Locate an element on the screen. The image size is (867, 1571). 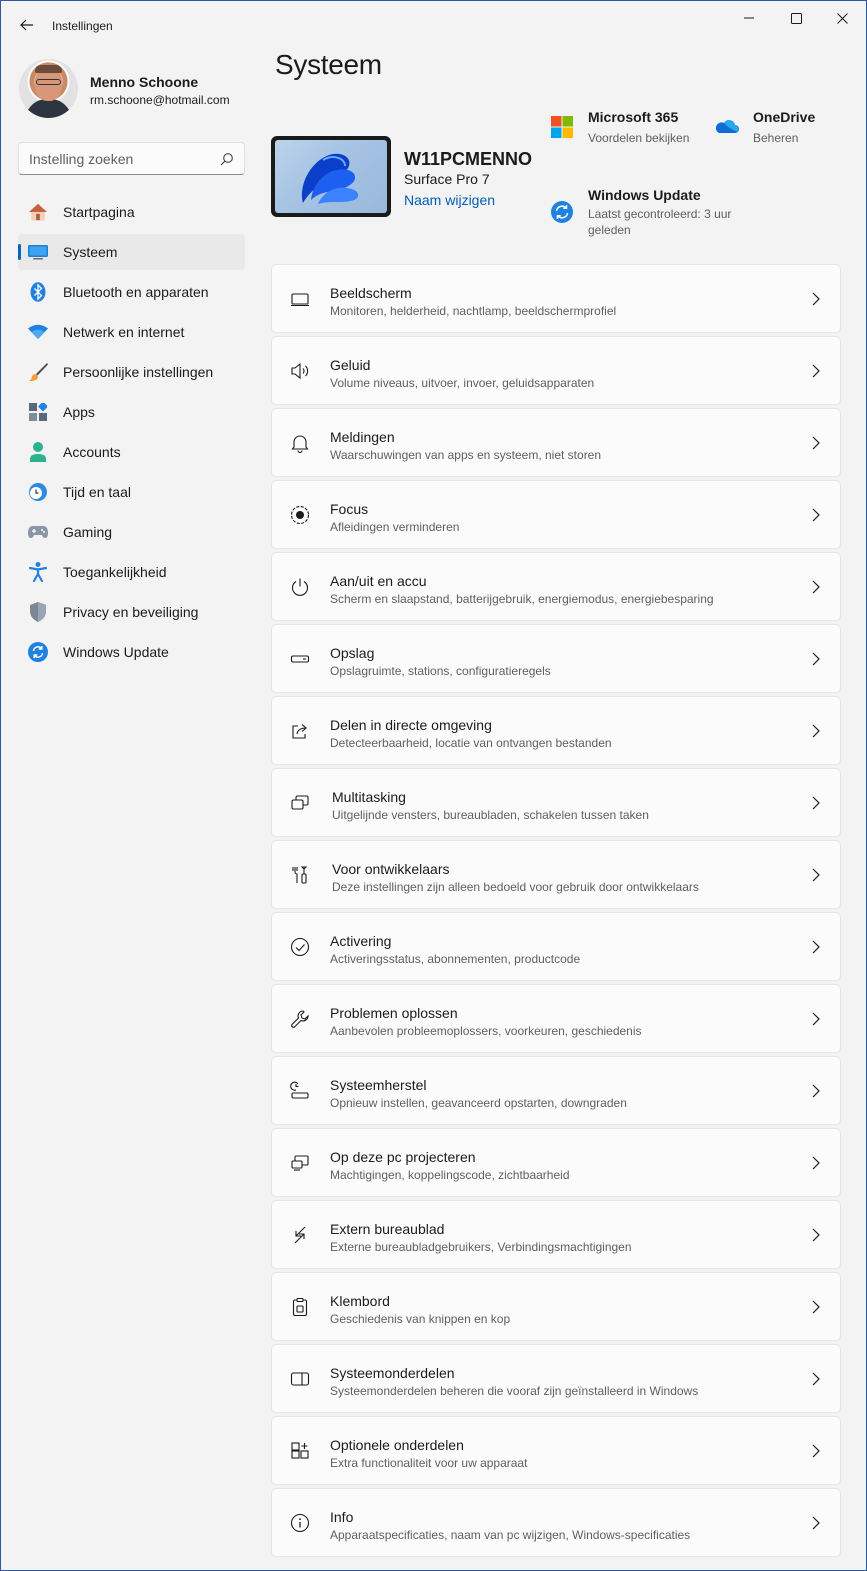
close-icon is located at coordinates (842, 18).